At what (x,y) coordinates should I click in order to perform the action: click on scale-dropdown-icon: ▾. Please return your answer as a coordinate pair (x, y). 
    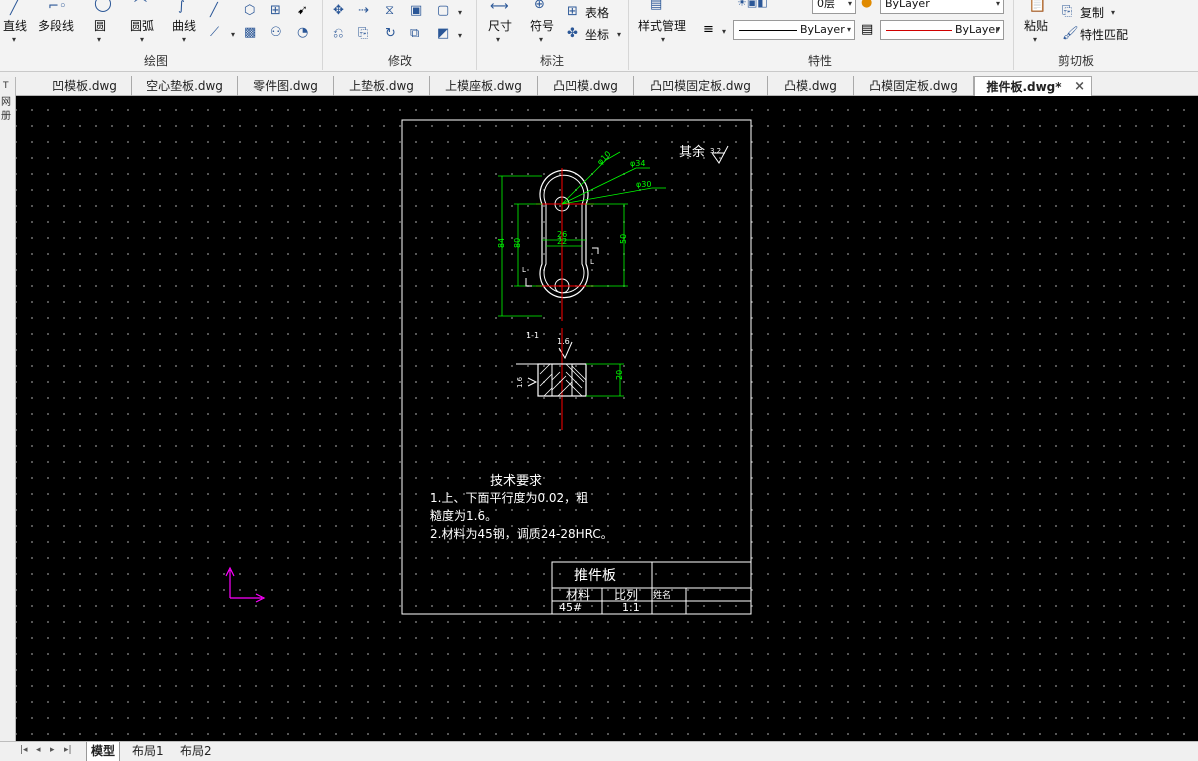
    Looking at the image, I should click on (460, 12).